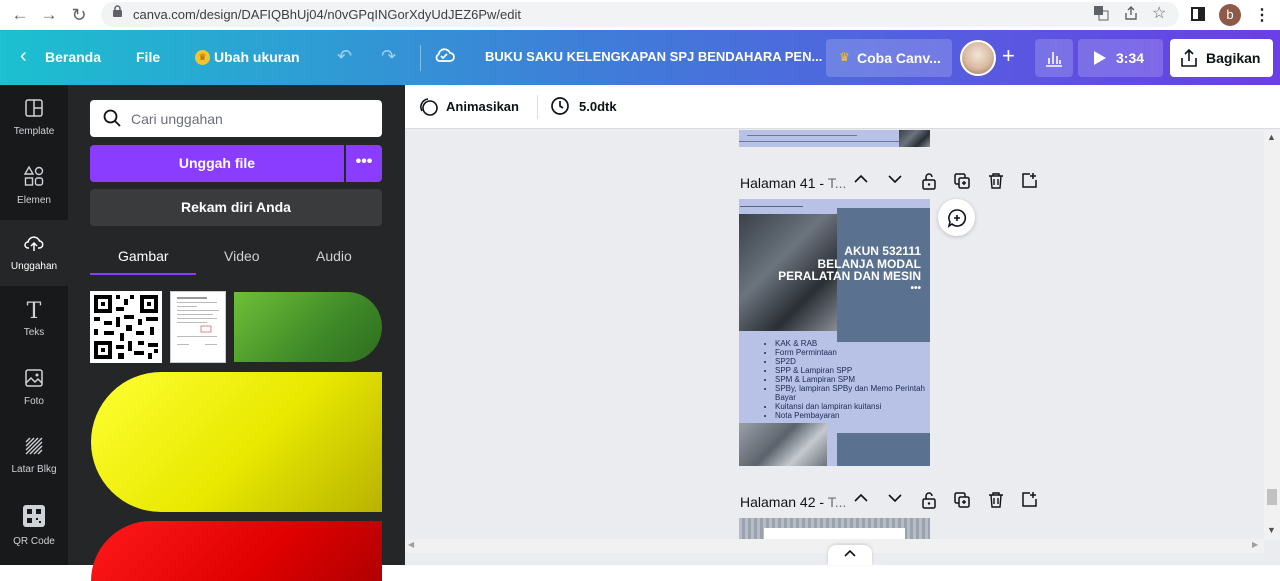 The width and height of the screenshot is (1280, 581). I want to click on add-collaborator-icon: +, so click(1008, 56).